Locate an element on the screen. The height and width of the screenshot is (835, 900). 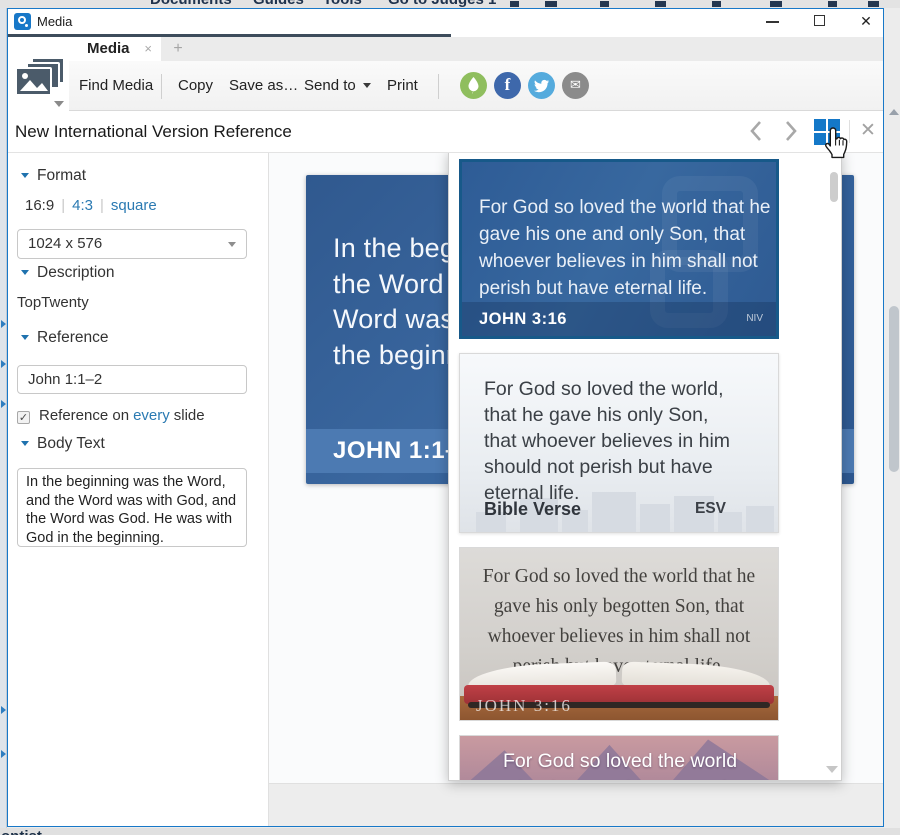
window-titlebar: Media ✕ is located at coordinates (445, 21).